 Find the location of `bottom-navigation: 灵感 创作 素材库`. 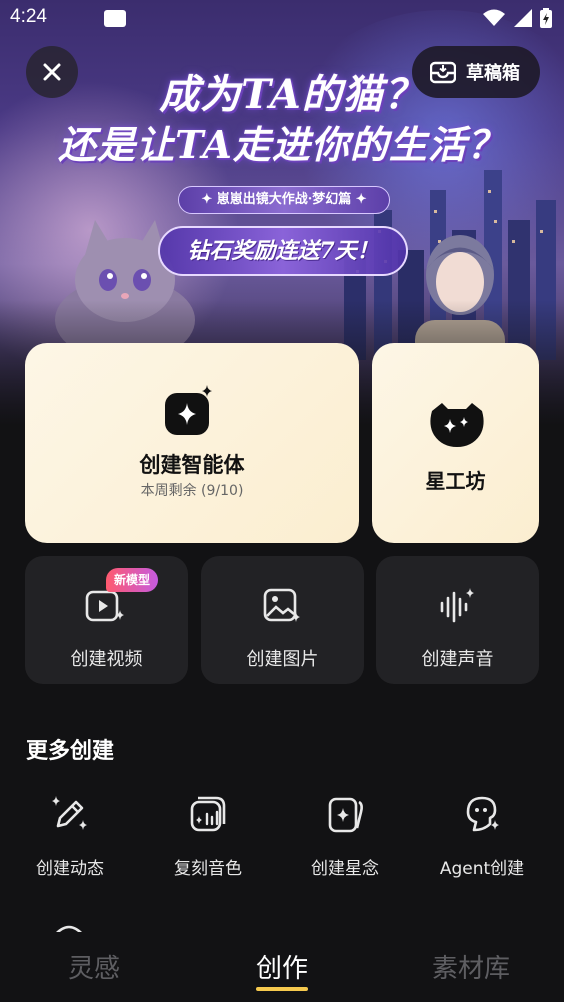

bottom-navigation: 灵感 创作 素材库 is located at coordinates (282, 967).